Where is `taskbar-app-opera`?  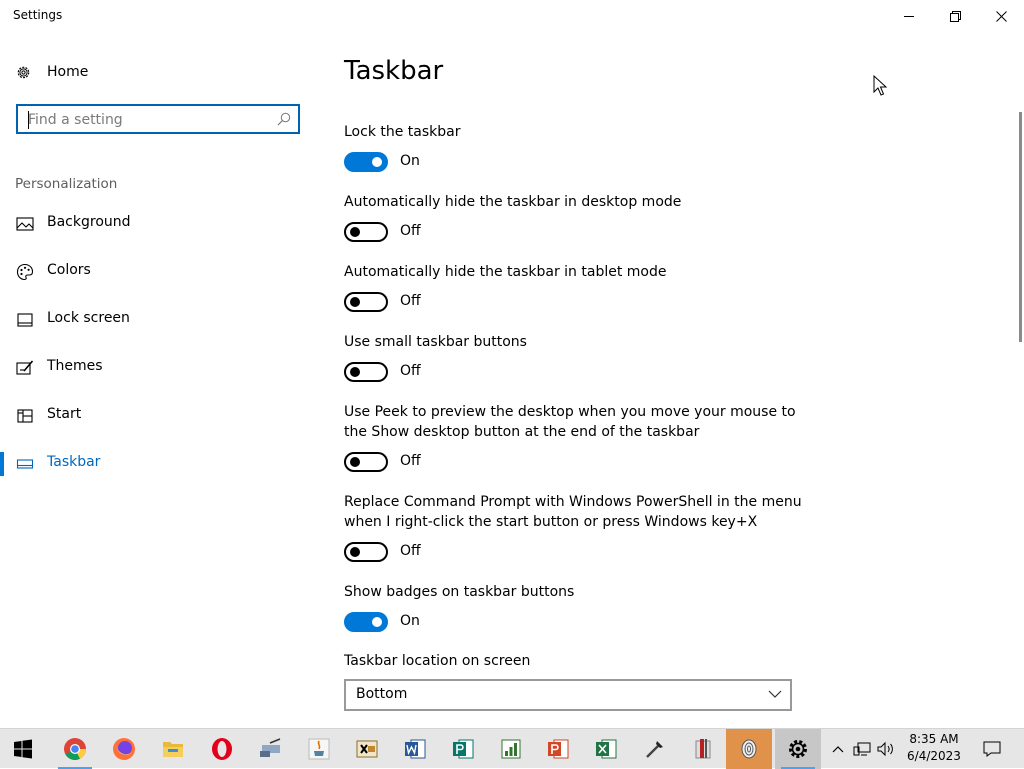
taskbar-app-opera is located at coordinates (222, 749).